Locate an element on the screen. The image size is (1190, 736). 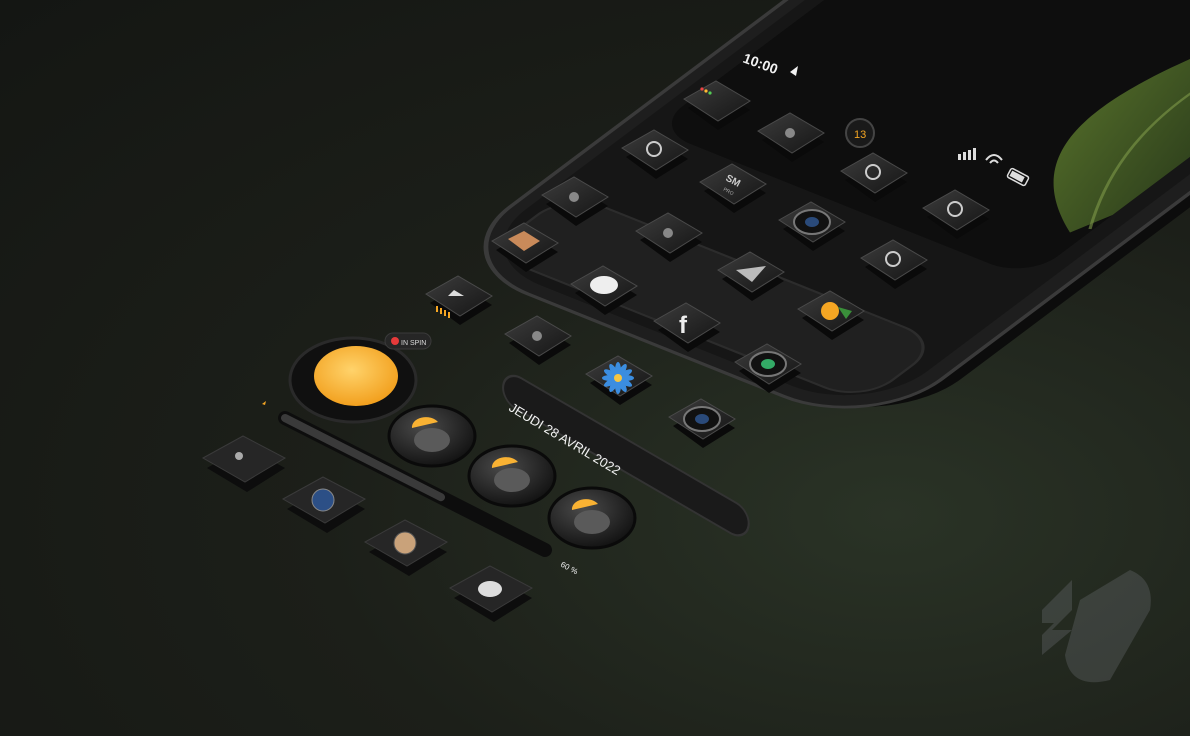
sun-icon is located at coordinates (356, 376).